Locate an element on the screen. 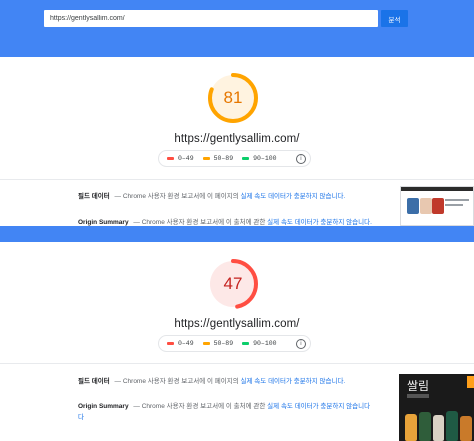  performance-score: 47 is located at coordinates (233, 283).